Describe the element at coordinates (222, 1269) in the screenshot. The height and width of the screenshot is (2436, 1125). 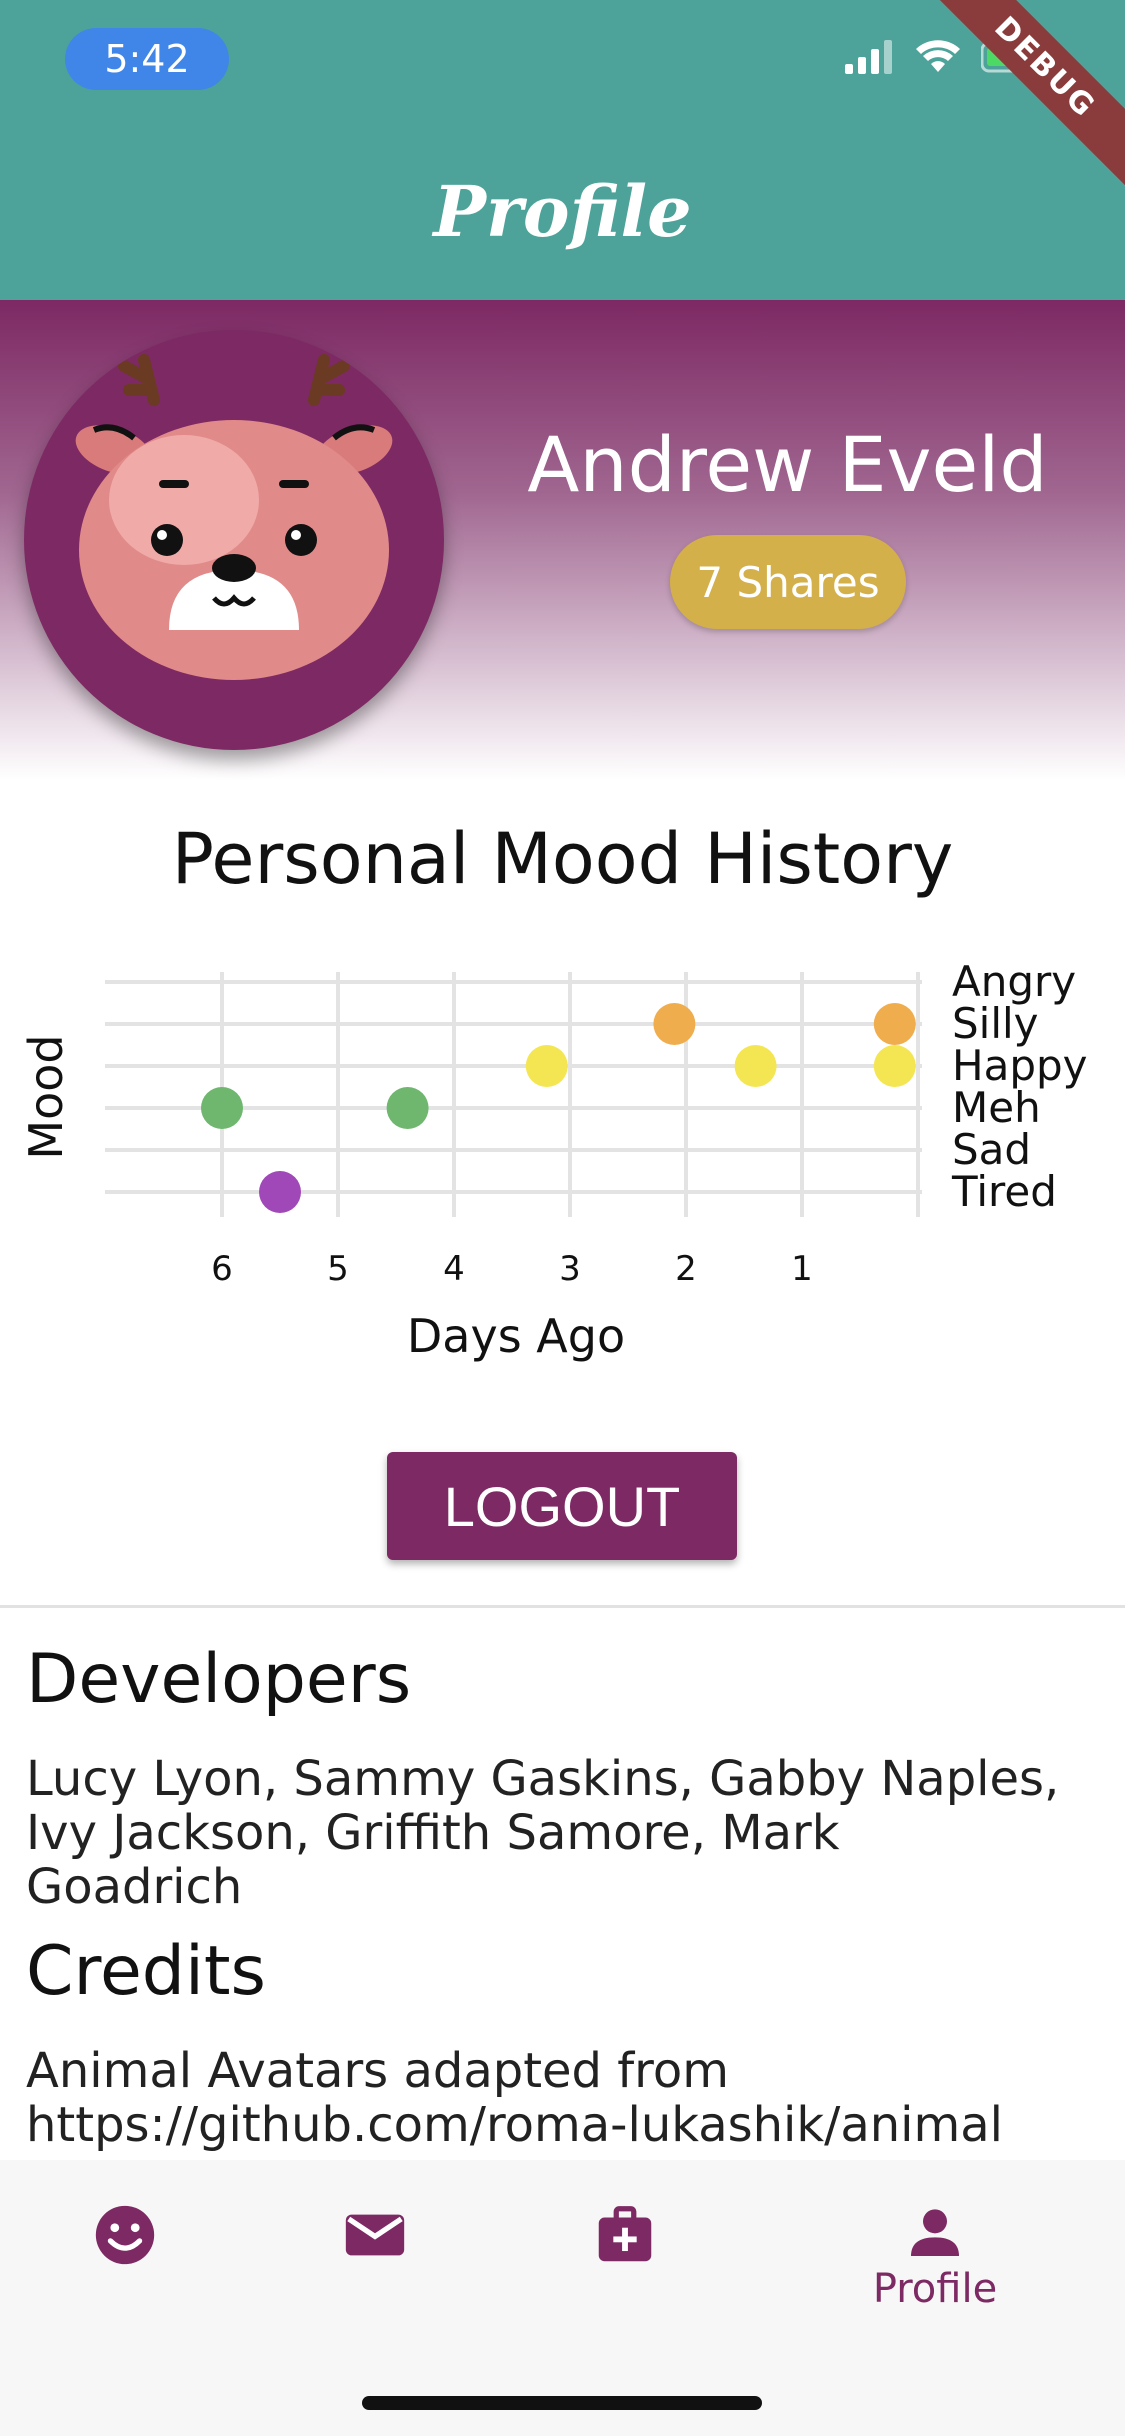
I see `x-tick-label: 6` at that location.